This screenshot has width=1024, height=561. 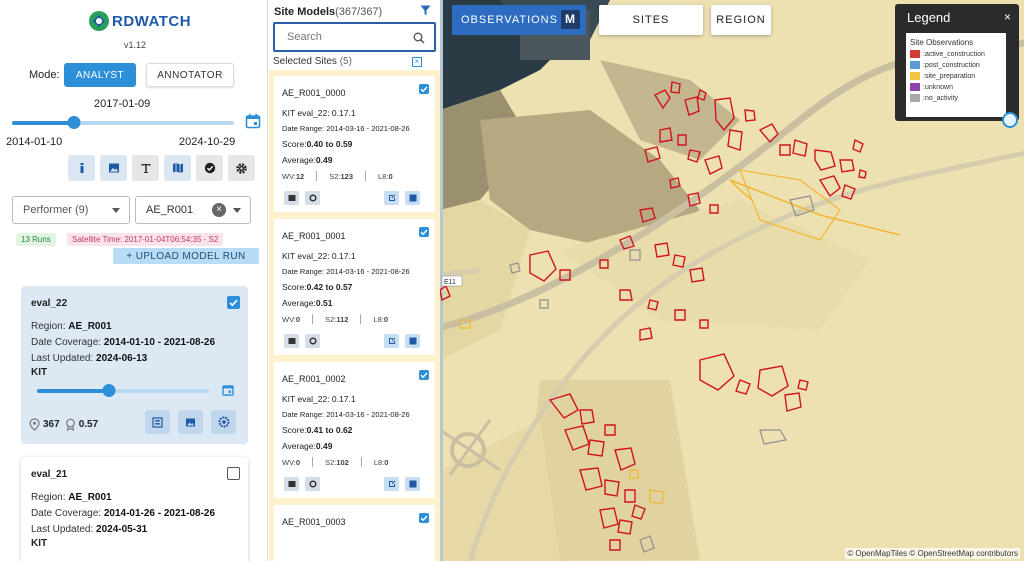 What do you see at coordinates (99, 21) in the screenshot?
I see `logo-icon` at bounding box center [99, 21].